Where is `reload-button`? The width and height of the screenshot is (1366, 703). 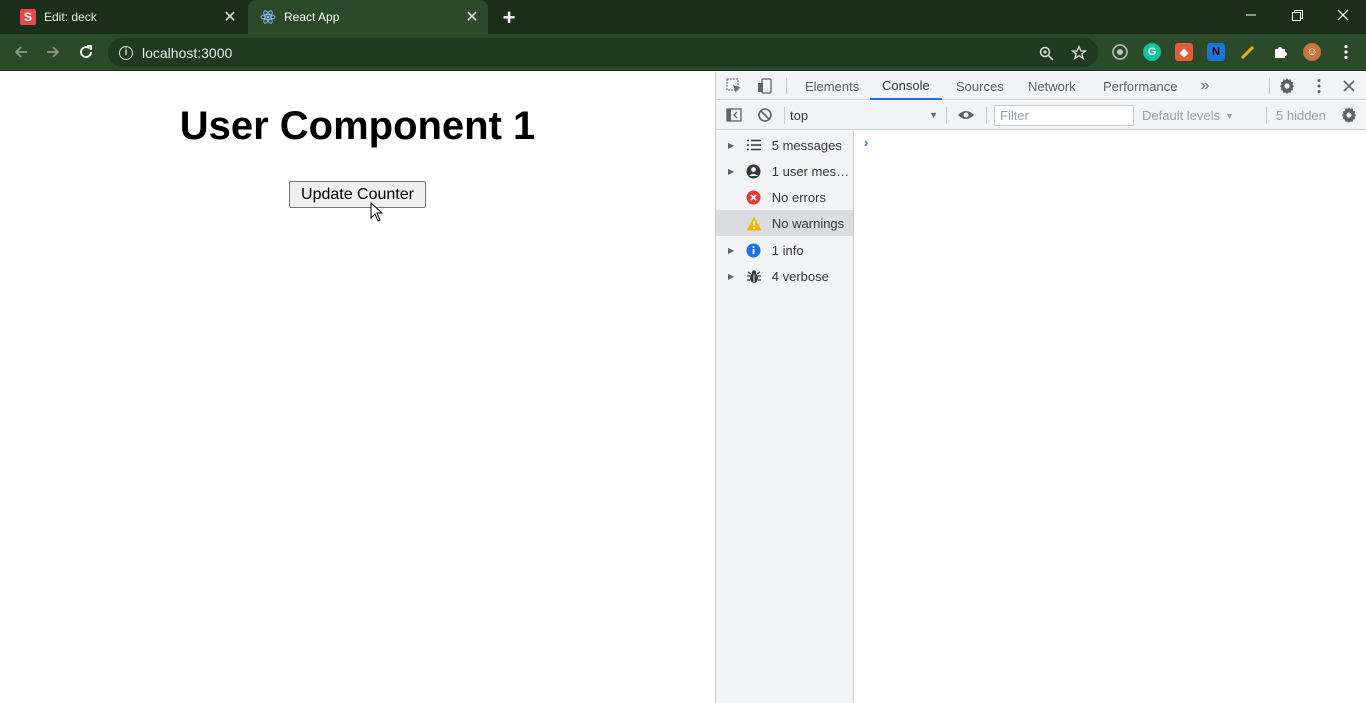 reload-button is located at coordinates (86, 52).